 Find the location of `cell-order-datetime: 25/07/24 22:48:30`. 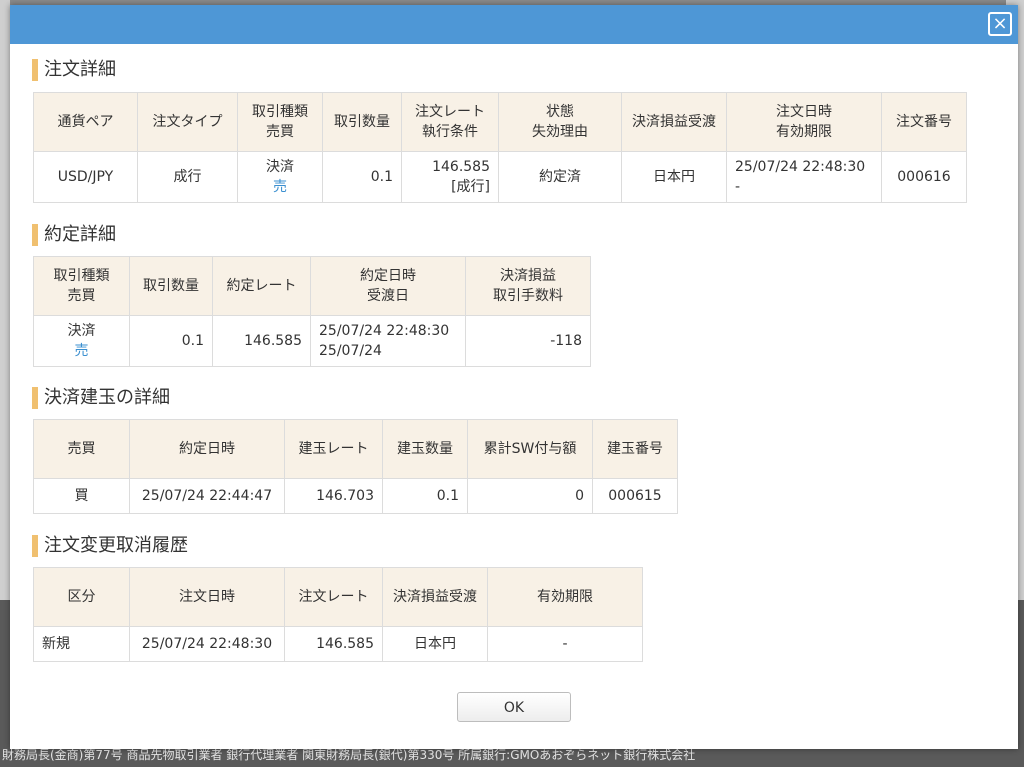

cell-order-datetime: 25/07/24 22:48:30 is located at coordinates (207, 644).